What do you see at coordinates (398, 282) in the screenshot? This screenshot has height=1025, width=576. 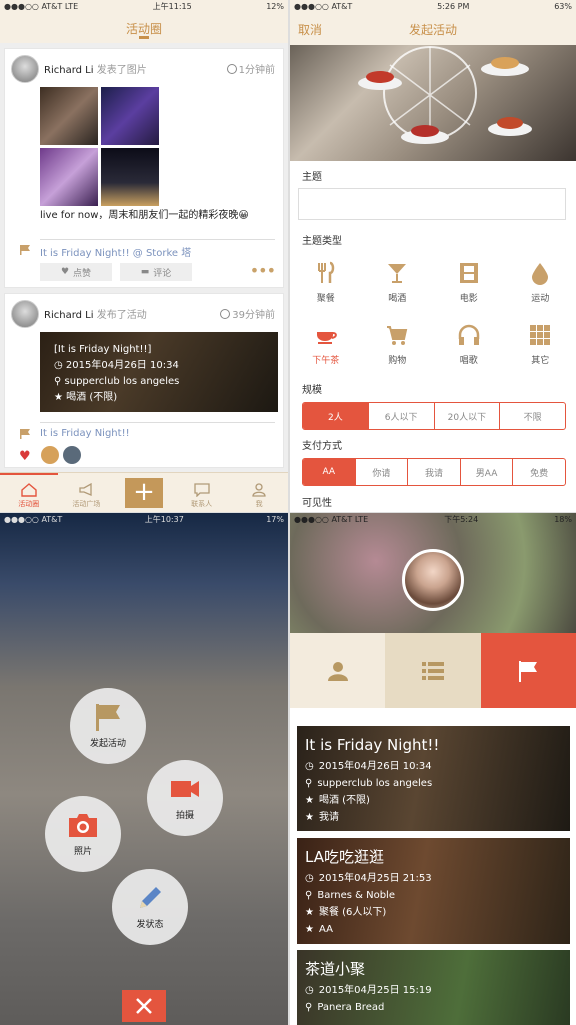 I see `type-drinks: 喝酒` at bounding box center [398, 282].